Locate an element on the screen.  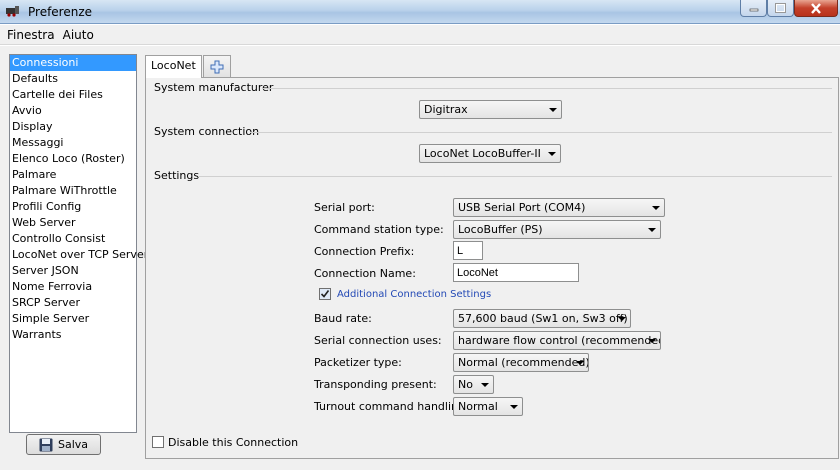
floppy-disk-icon is located at coordinates (46, 444).